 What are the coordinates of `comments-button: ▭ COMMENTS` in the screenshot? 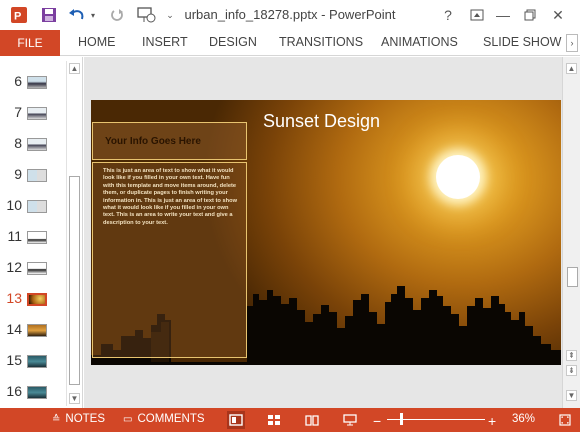 It's located at (164, 419).